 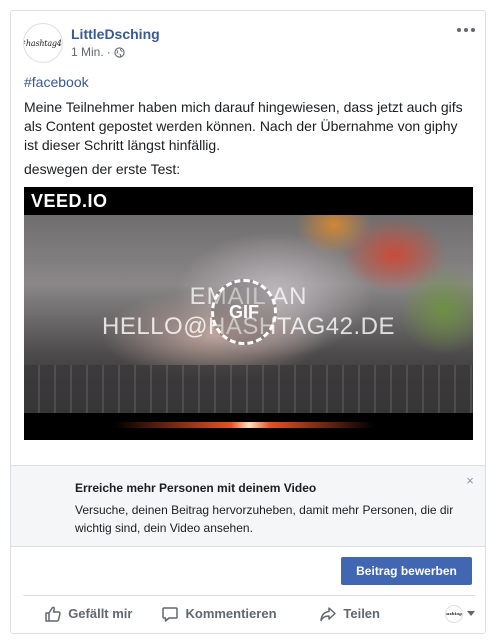 I want to click on post-as-selector: #hashtag42, so click(x=445, y=614).